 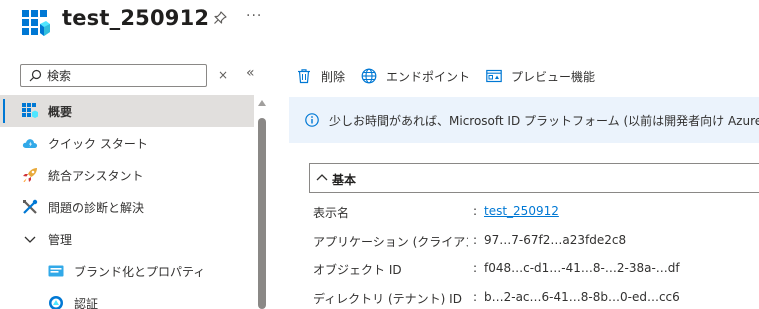 I want to click on more-options-icon: ···, so click(x=254, y=16).